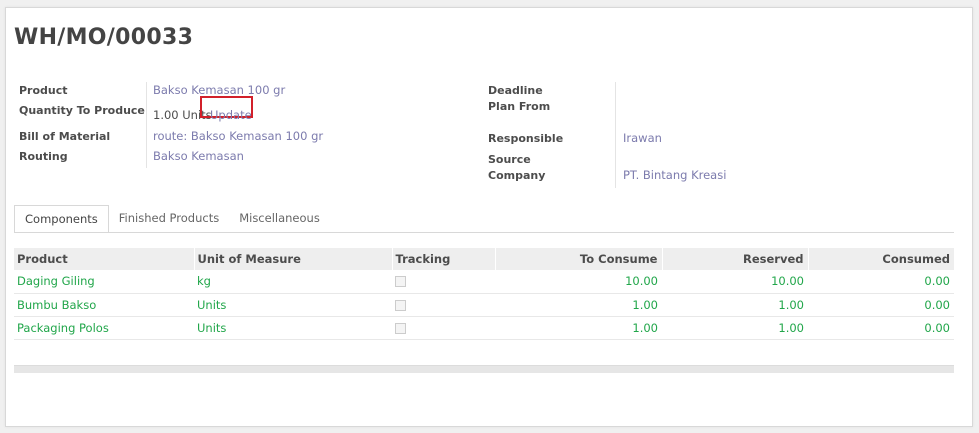 The height and width of the screenshot is (433, 979). I want to click on column-header-reserved: Reserved, so click(734, 259).